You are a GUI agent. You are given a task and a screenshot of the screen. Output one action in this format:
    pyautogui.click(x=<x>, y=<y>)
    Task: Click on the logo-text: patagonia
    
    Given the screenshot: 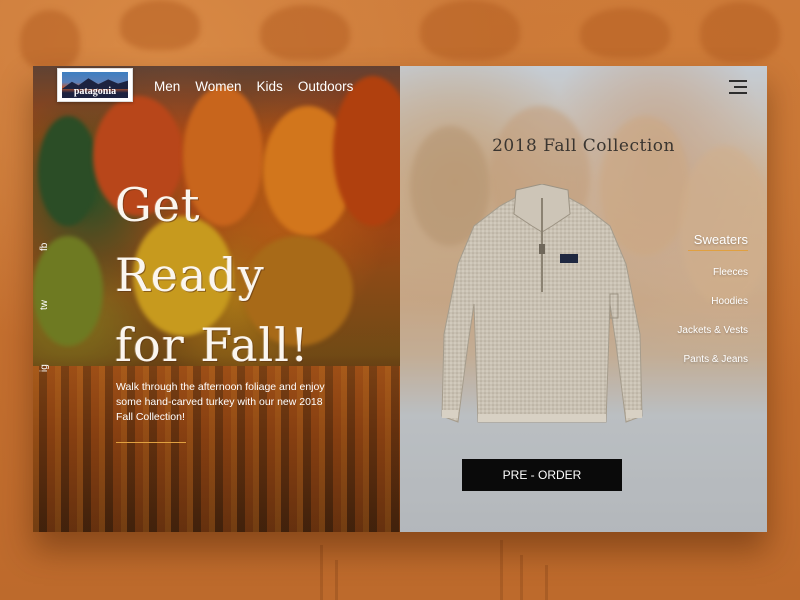 What is the action you would take?
    pyautogui.click(x=95, y=91)
    